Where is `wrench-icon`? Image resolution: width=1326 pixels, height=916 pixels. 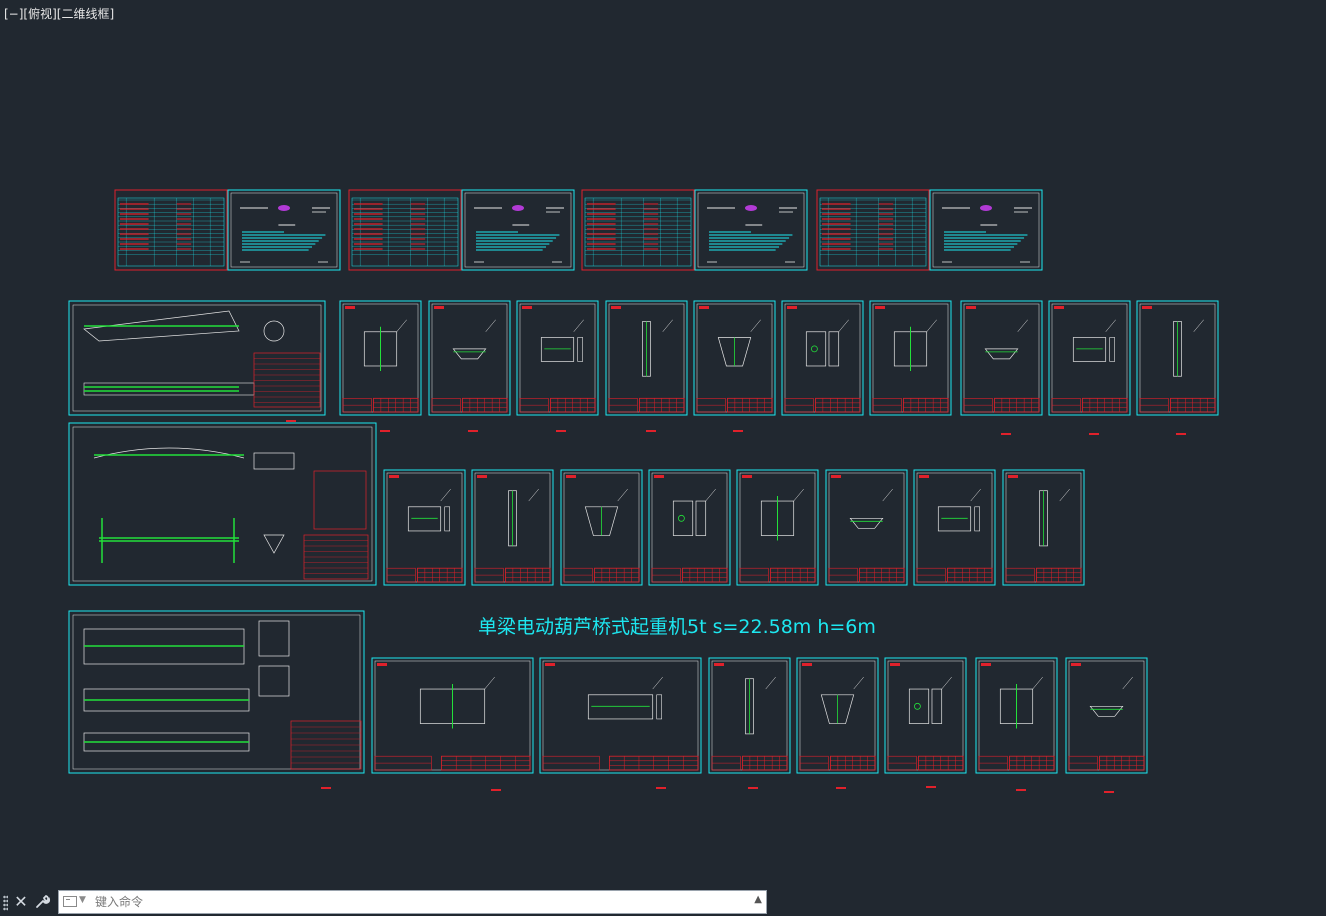 wrench-icon is located at coordinates (43, 902).